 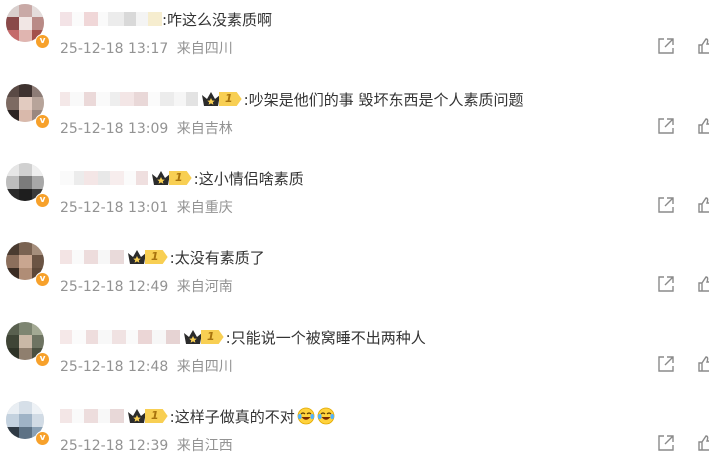 I want to click on comment-item: v 1 :这样子做真的不对 25-12-18 12:39 来自江西, so click(x=354, y=430).